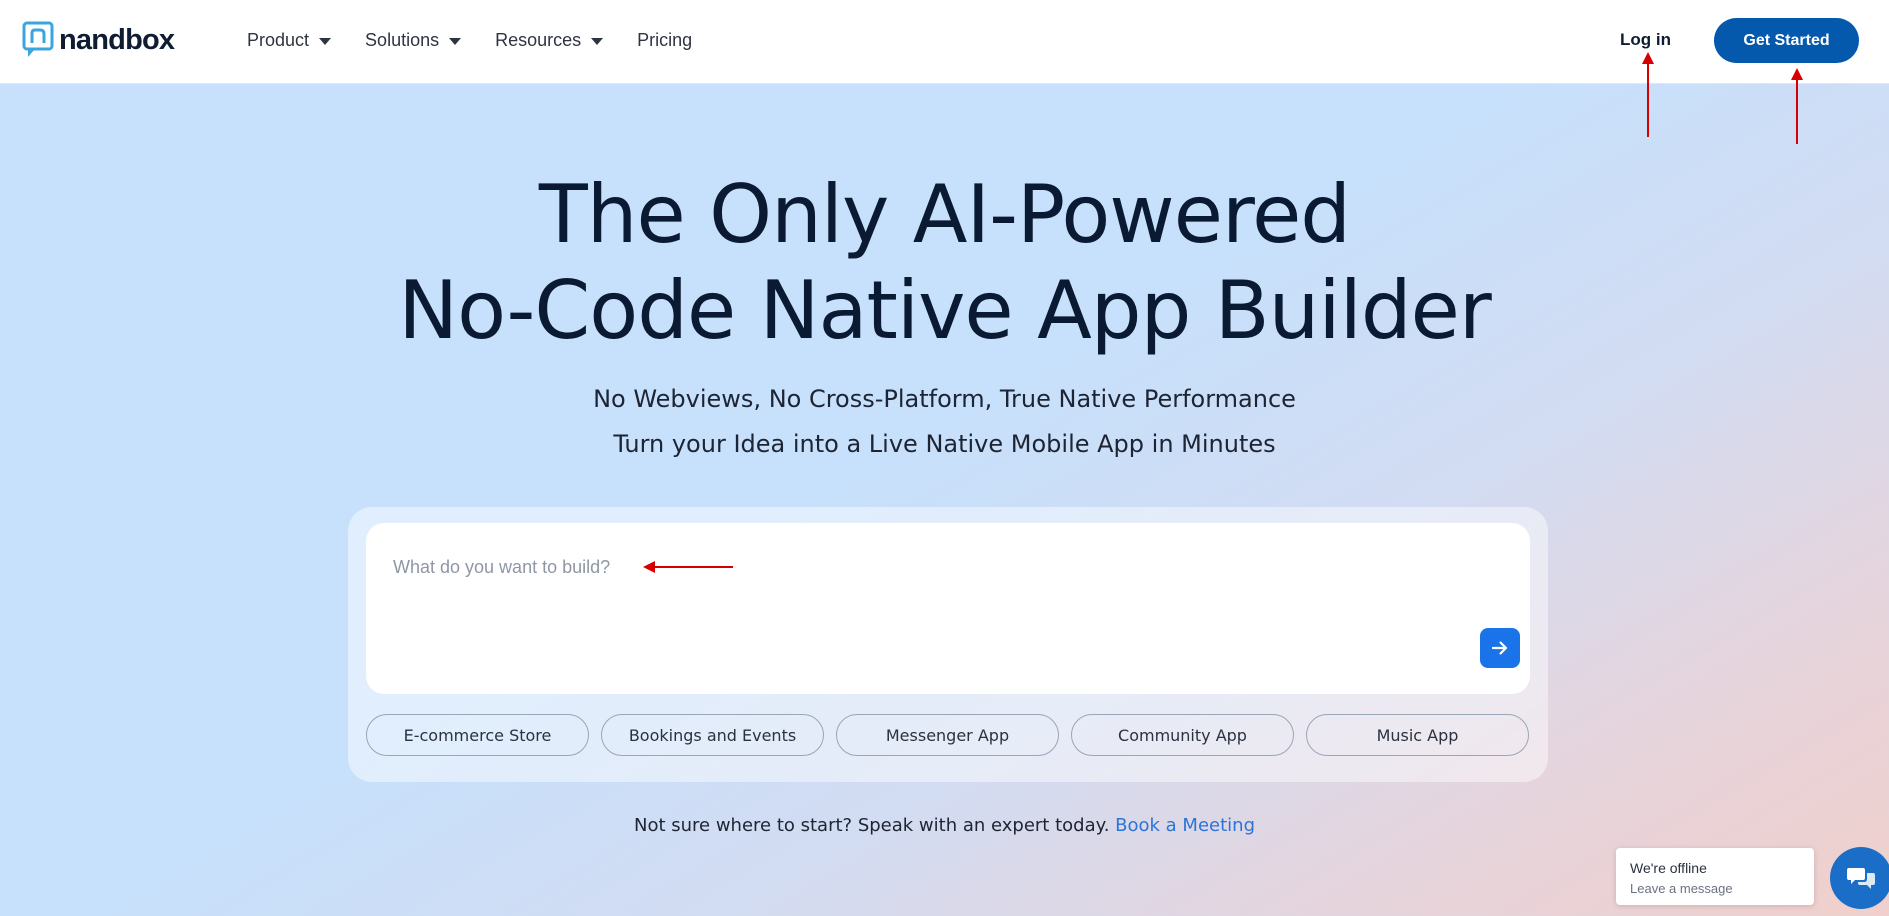 This screenshot has width=1889, height=916. I want to click on annotation-arrow-prompt, so click(688, 567).